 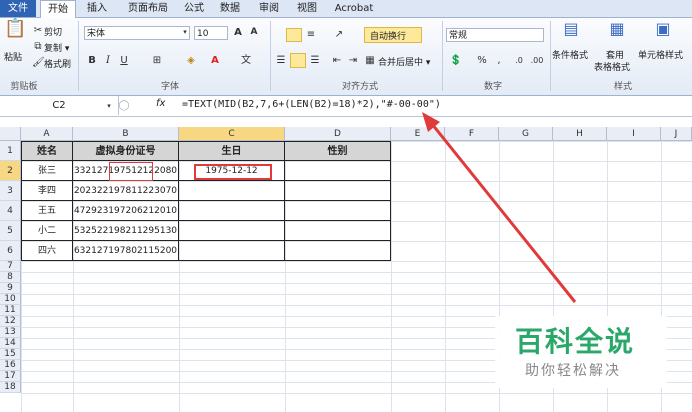 What do you see at coordinates (573, 371) in the screenshot?
I see `watermark-subtitle: 助你轻松解决` at bounding box center [573, 371].